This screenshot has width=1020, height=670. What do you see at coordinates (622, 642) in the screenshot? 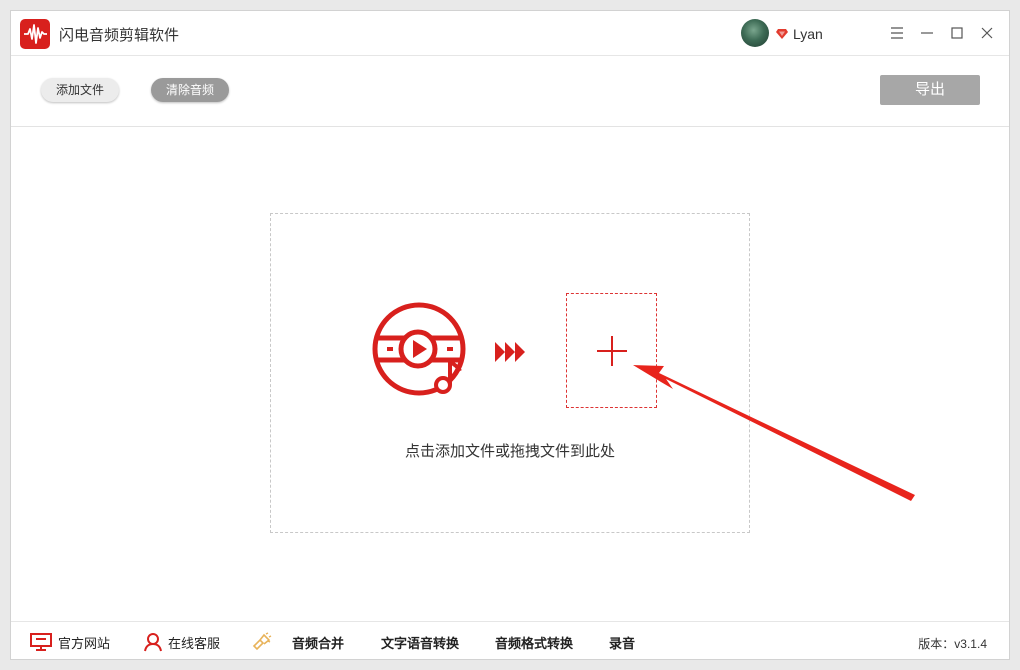
I see `recording-link: 录音` at bounding box center [622, 642].